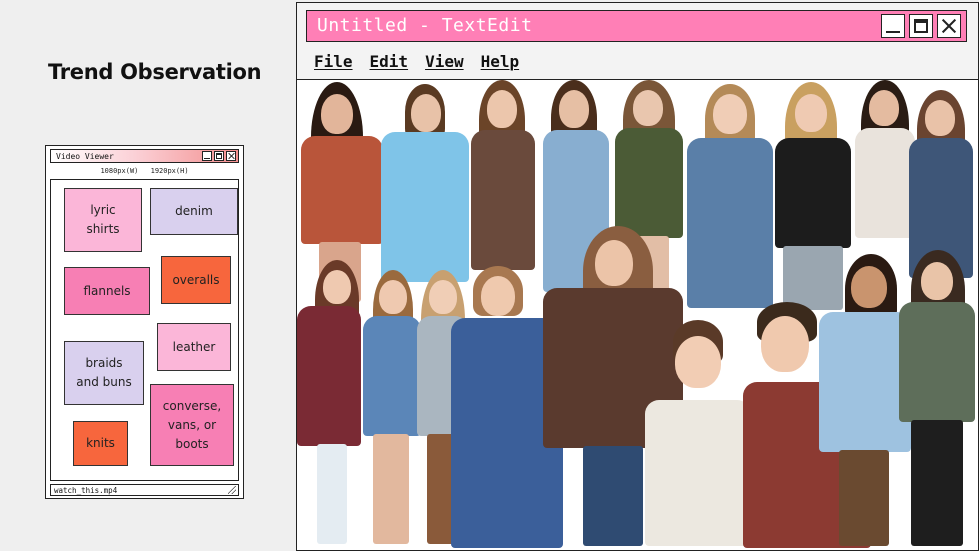  What do you see at coordinates (155, 72) in the screenshot?
I see `slide-title: Trend Observation` at bounding box center [155, 72].